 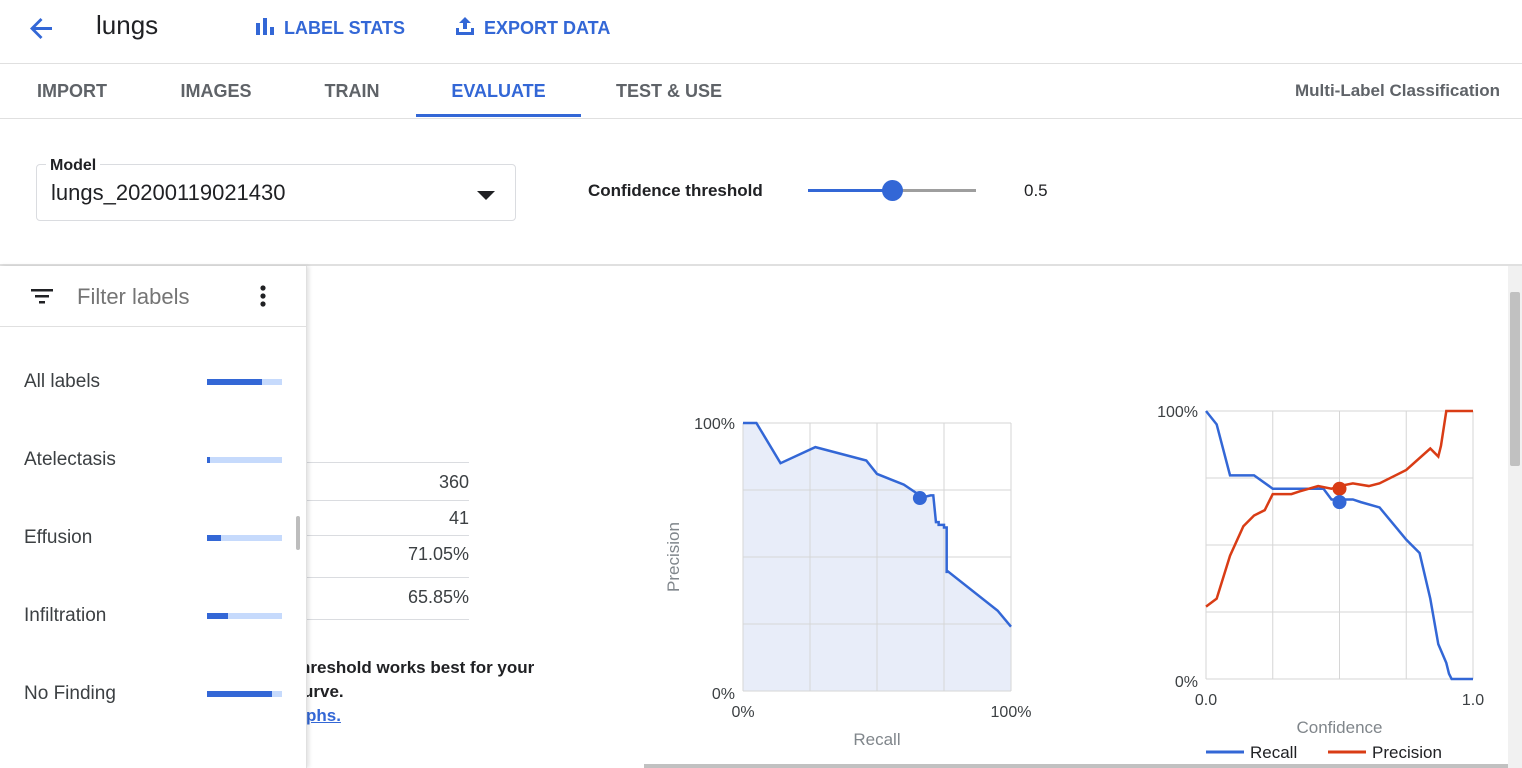 What do you see at coordinates (673, 557) in the screenshot?
I see `y-axis-label: Precision` at bounding box center [673, 557].